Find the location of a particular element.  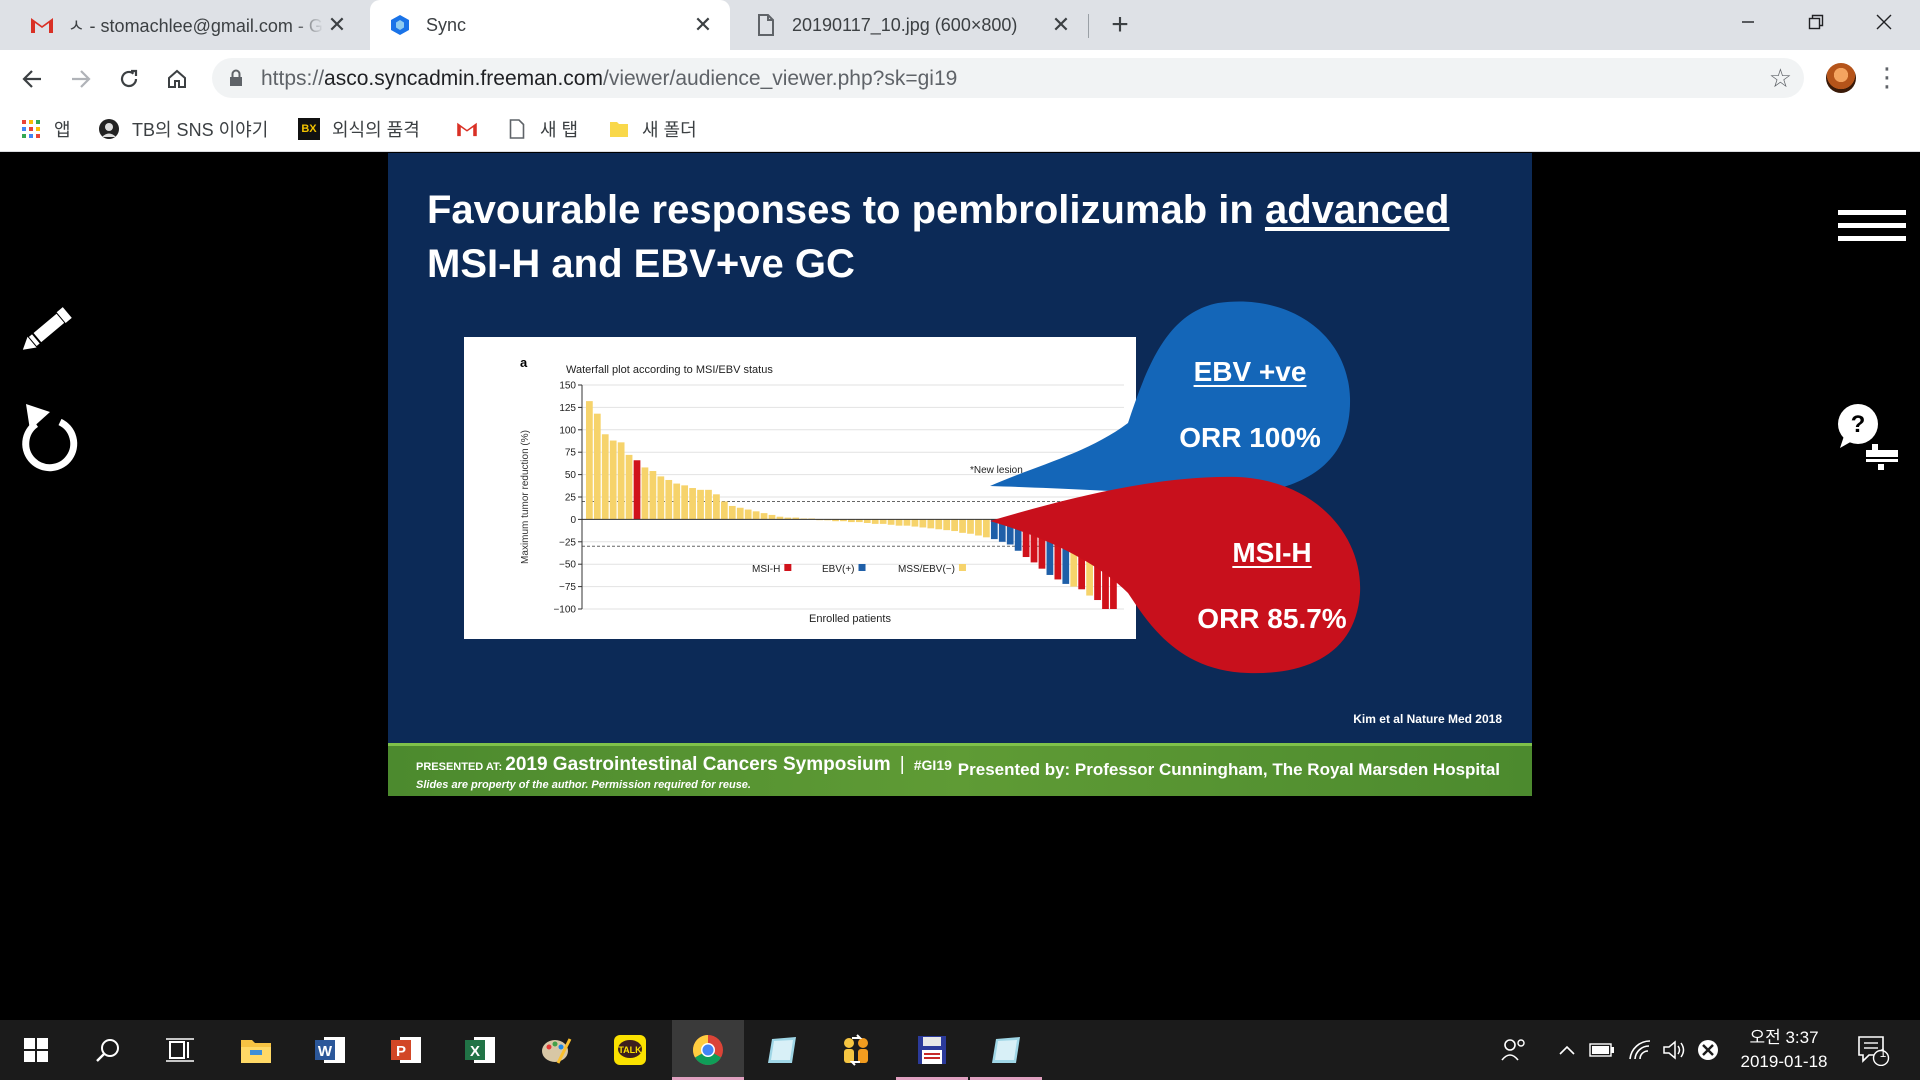

action-center-button: 1 is located at coordinates (1874, 1050).